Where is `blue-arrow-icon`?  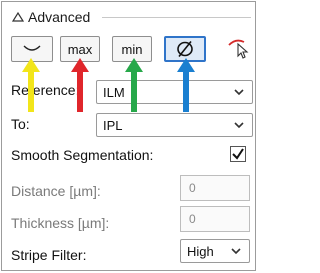
blue-arrow-icon is located at coordinates (186, 85).